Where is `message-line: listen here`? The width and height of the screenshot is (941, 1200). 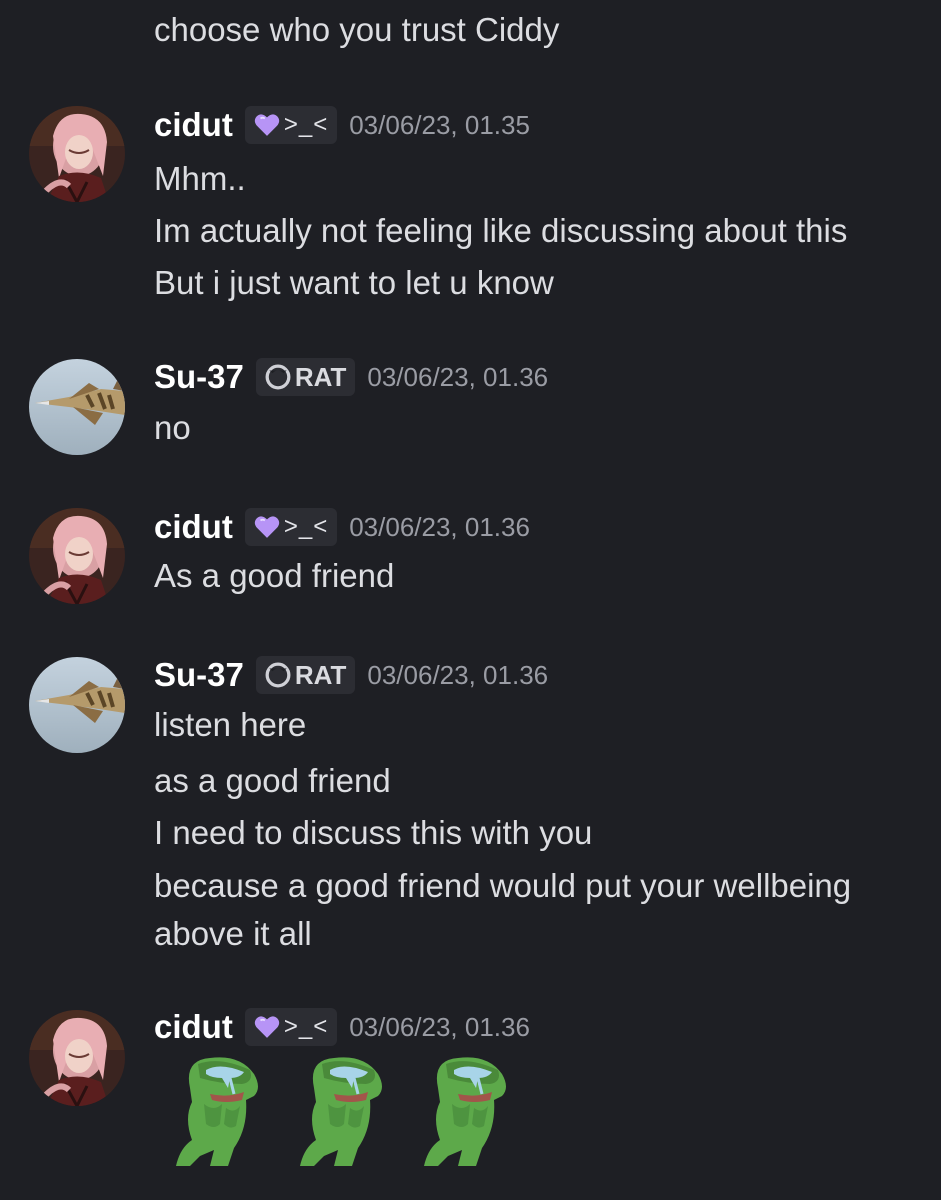
message-line: listen here is located at coordinates (230, 724).